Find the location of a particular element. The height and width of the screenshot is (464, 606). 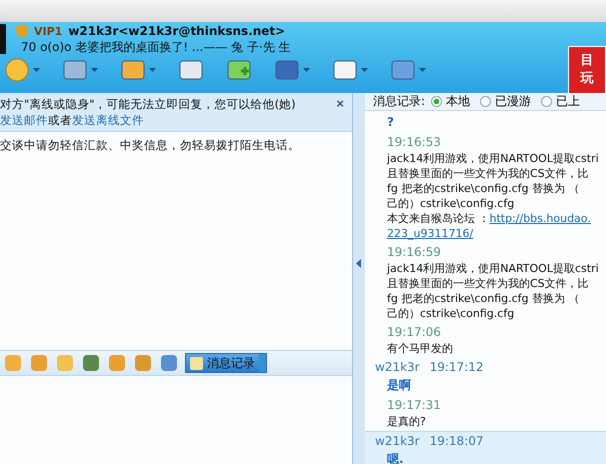

url-link: http://bbs.houdao. is located at coordinates (540, 218).